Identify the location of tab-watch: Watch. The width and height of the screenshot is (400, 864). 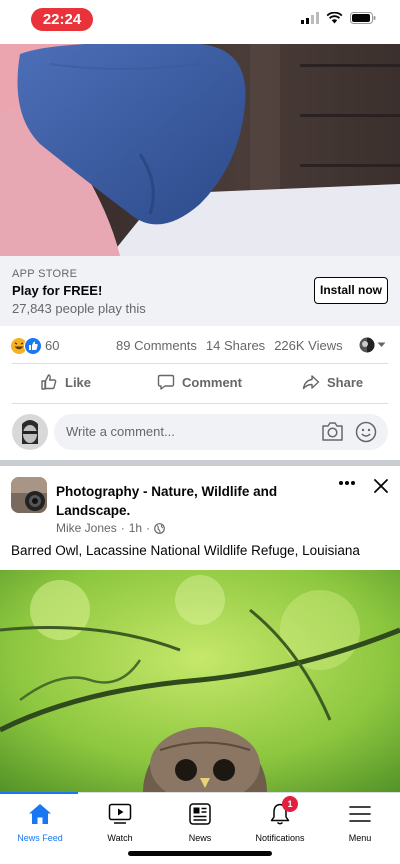
(120, 822).